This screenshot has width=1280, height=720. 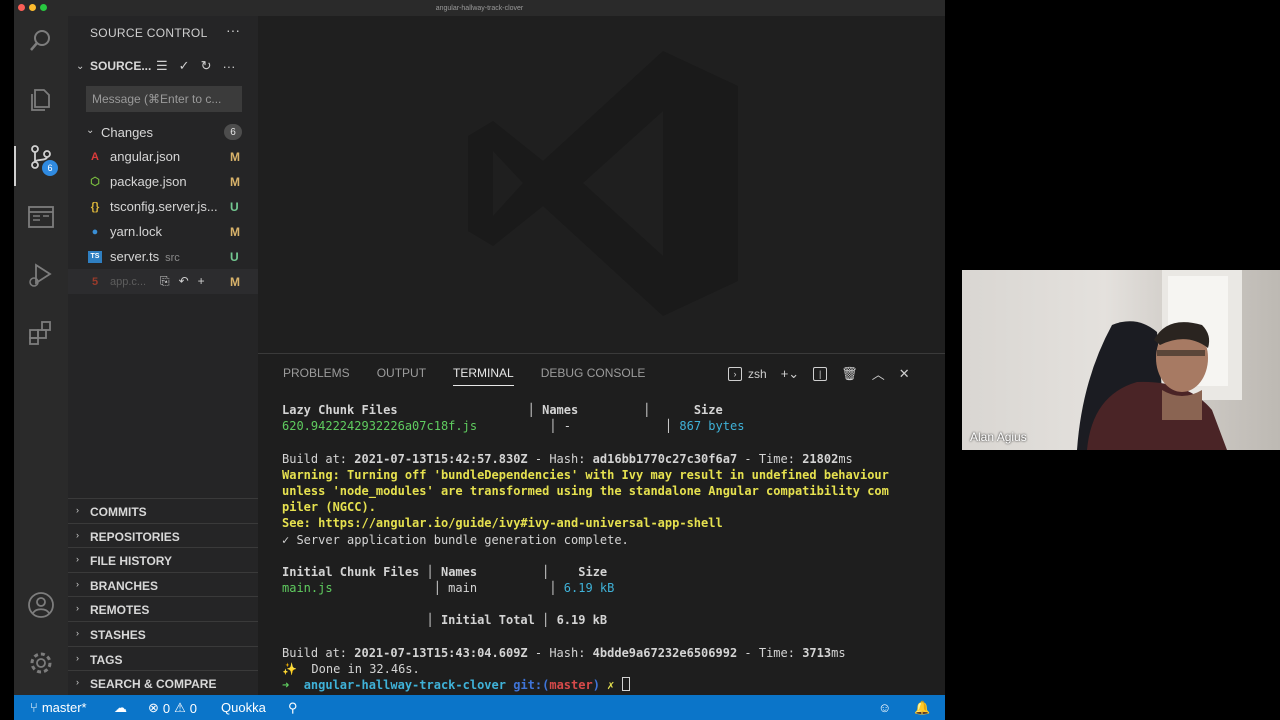 What do you see at coordinates (21, 7) in the screenshot?
I see `close-window-button` at bounding box center [21, 7].